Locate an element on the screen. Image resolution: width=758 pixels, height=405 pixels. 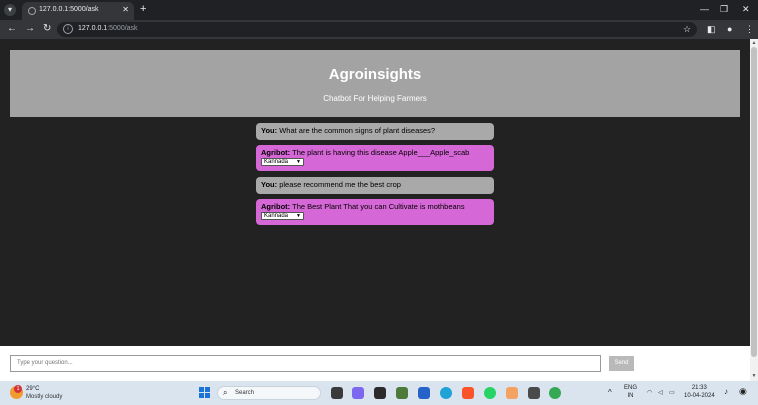
wifi-icon: ◠ is located at coordinates (649, 393).